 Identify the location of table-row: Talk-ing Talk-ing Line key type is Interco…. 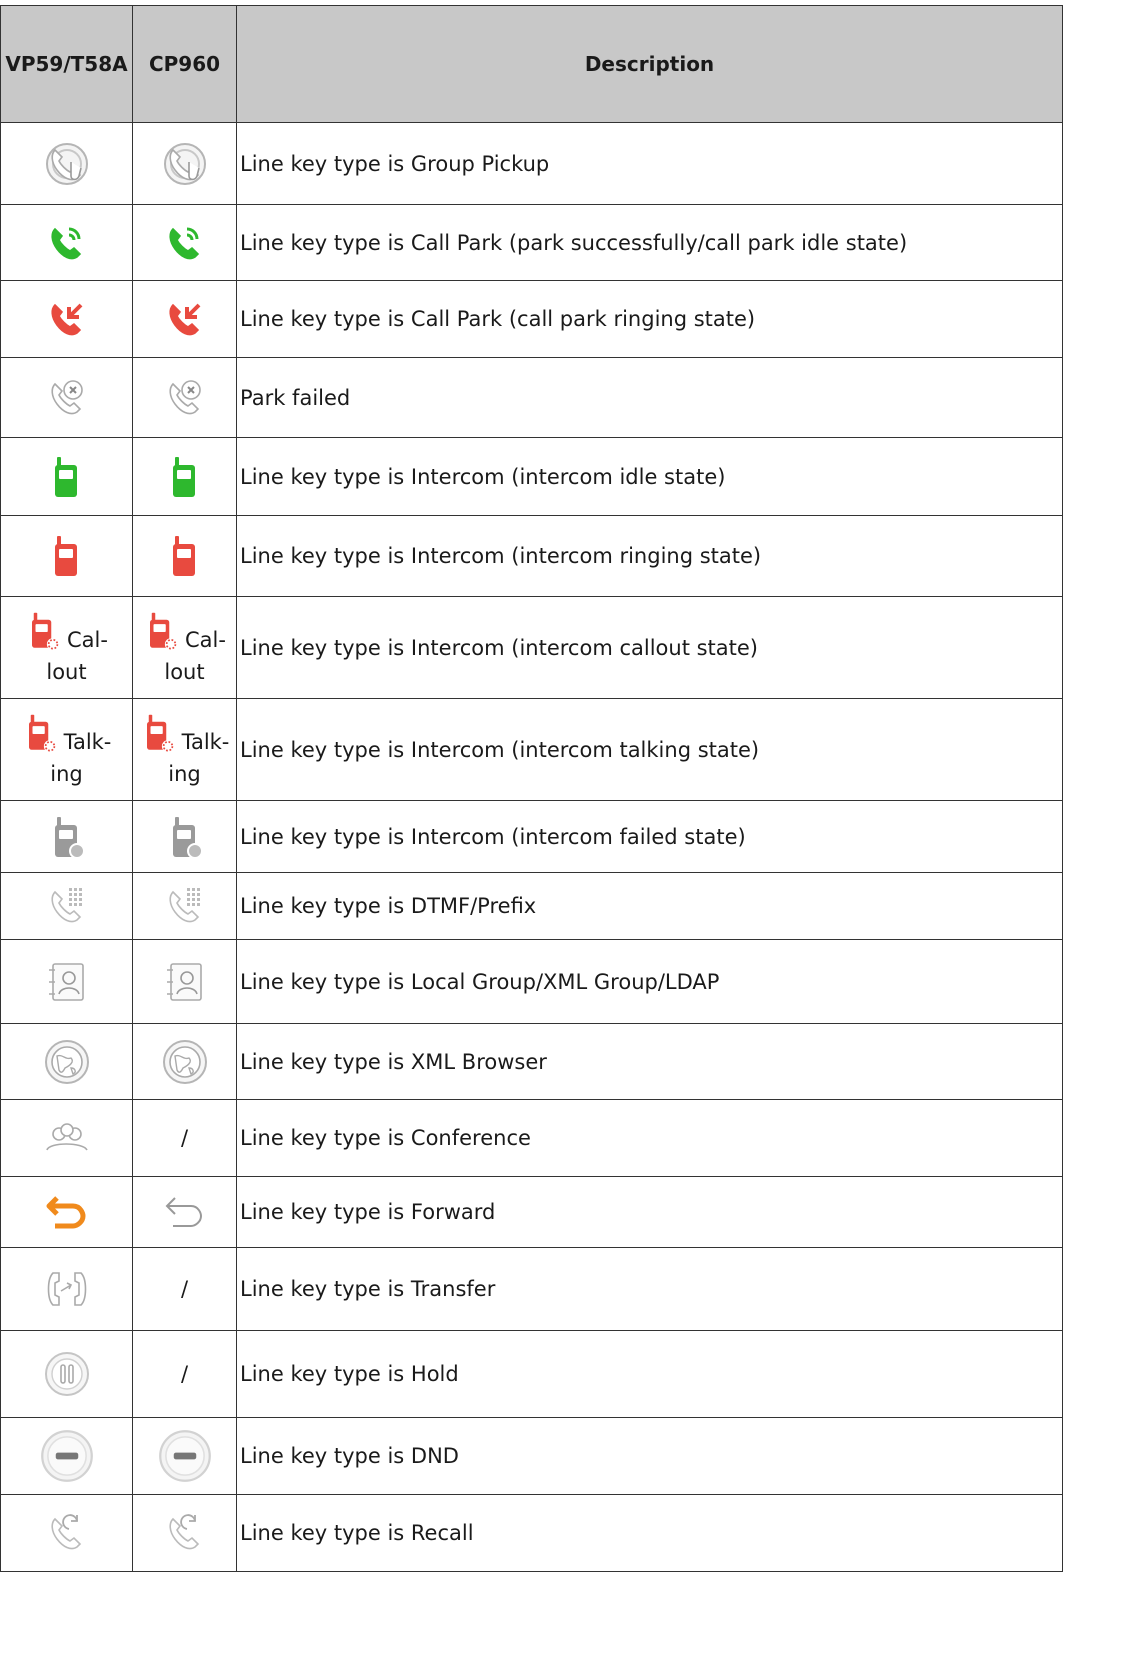
(531, 749).